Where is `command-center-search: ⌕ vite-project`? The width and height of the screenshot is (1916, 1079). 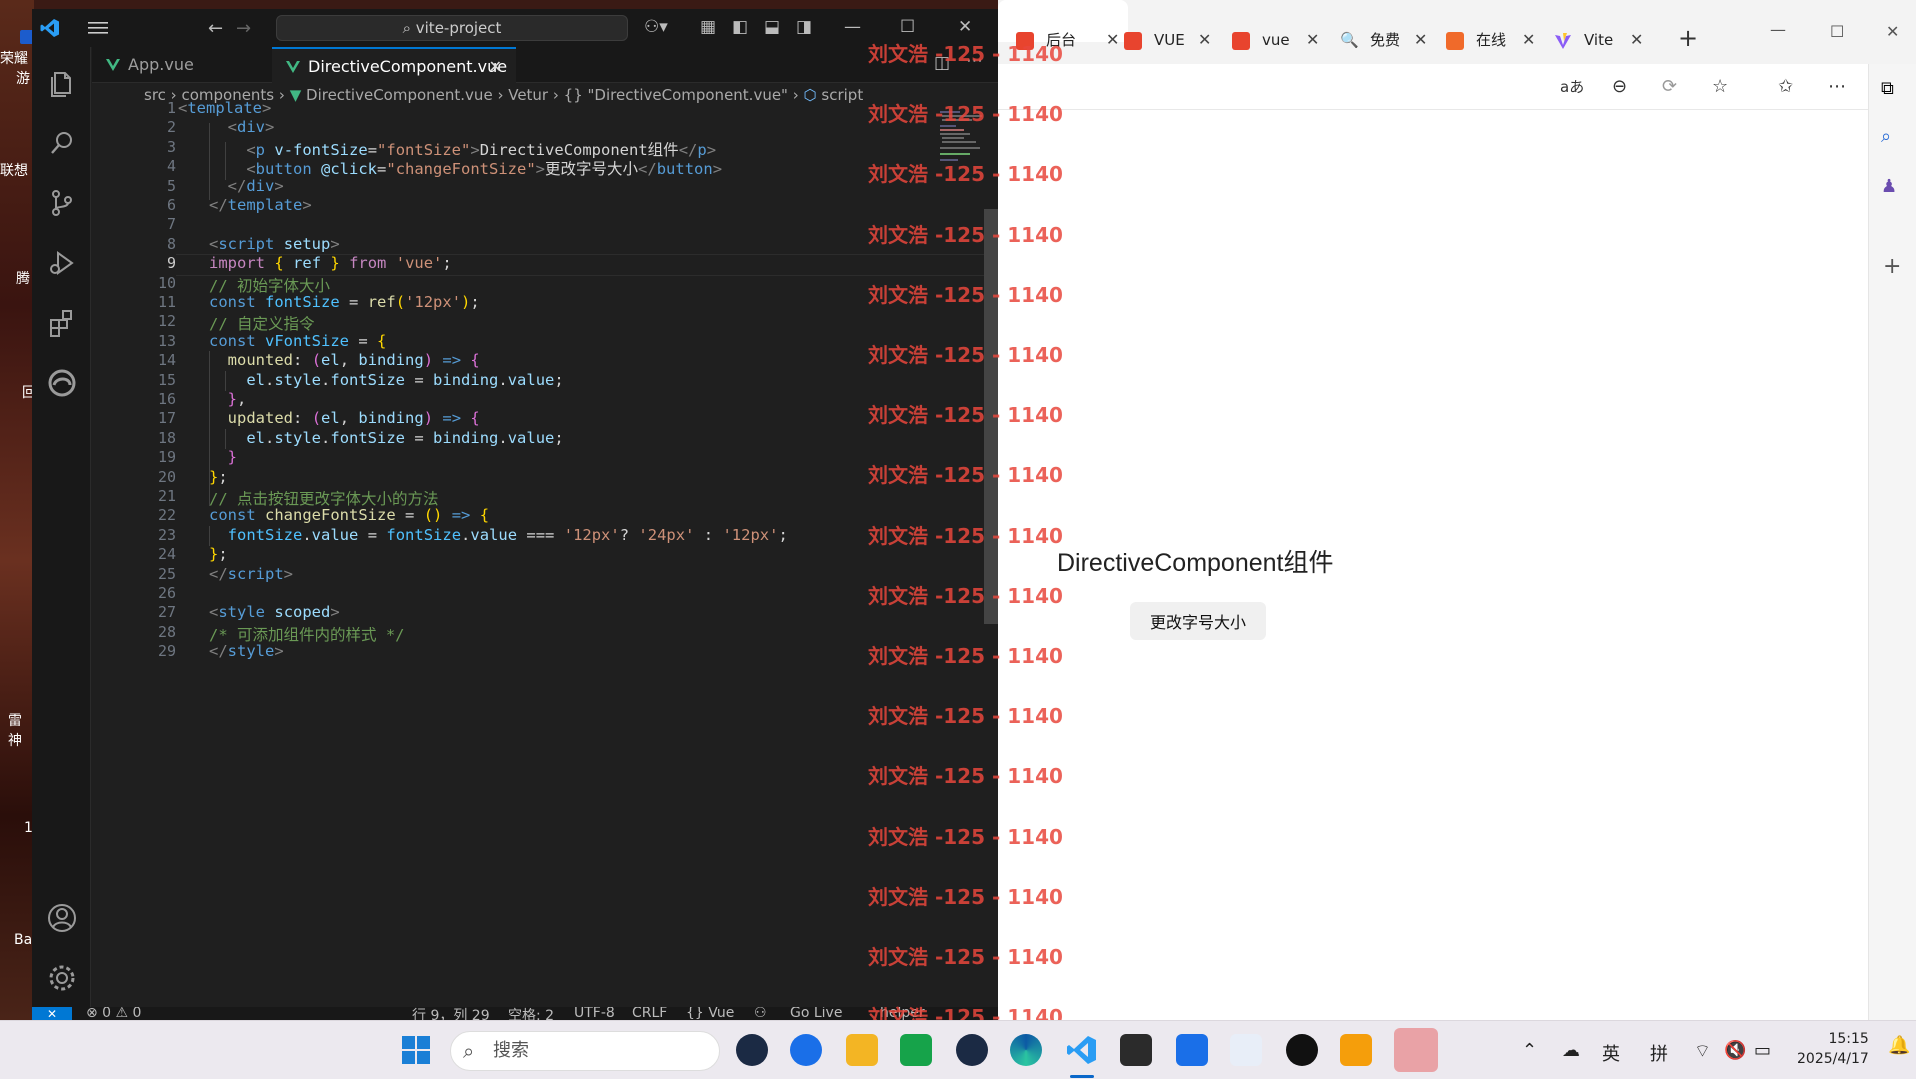 command-center-search: ⌕ vite-project is located at coordinates (452, 28).